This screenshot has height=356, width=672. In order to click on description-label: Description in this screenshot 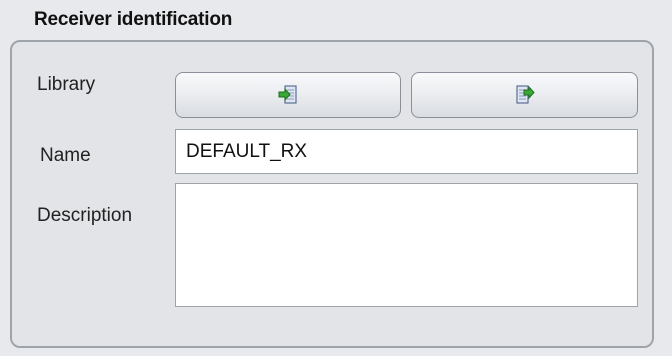, I will do `click(85, 215)`.